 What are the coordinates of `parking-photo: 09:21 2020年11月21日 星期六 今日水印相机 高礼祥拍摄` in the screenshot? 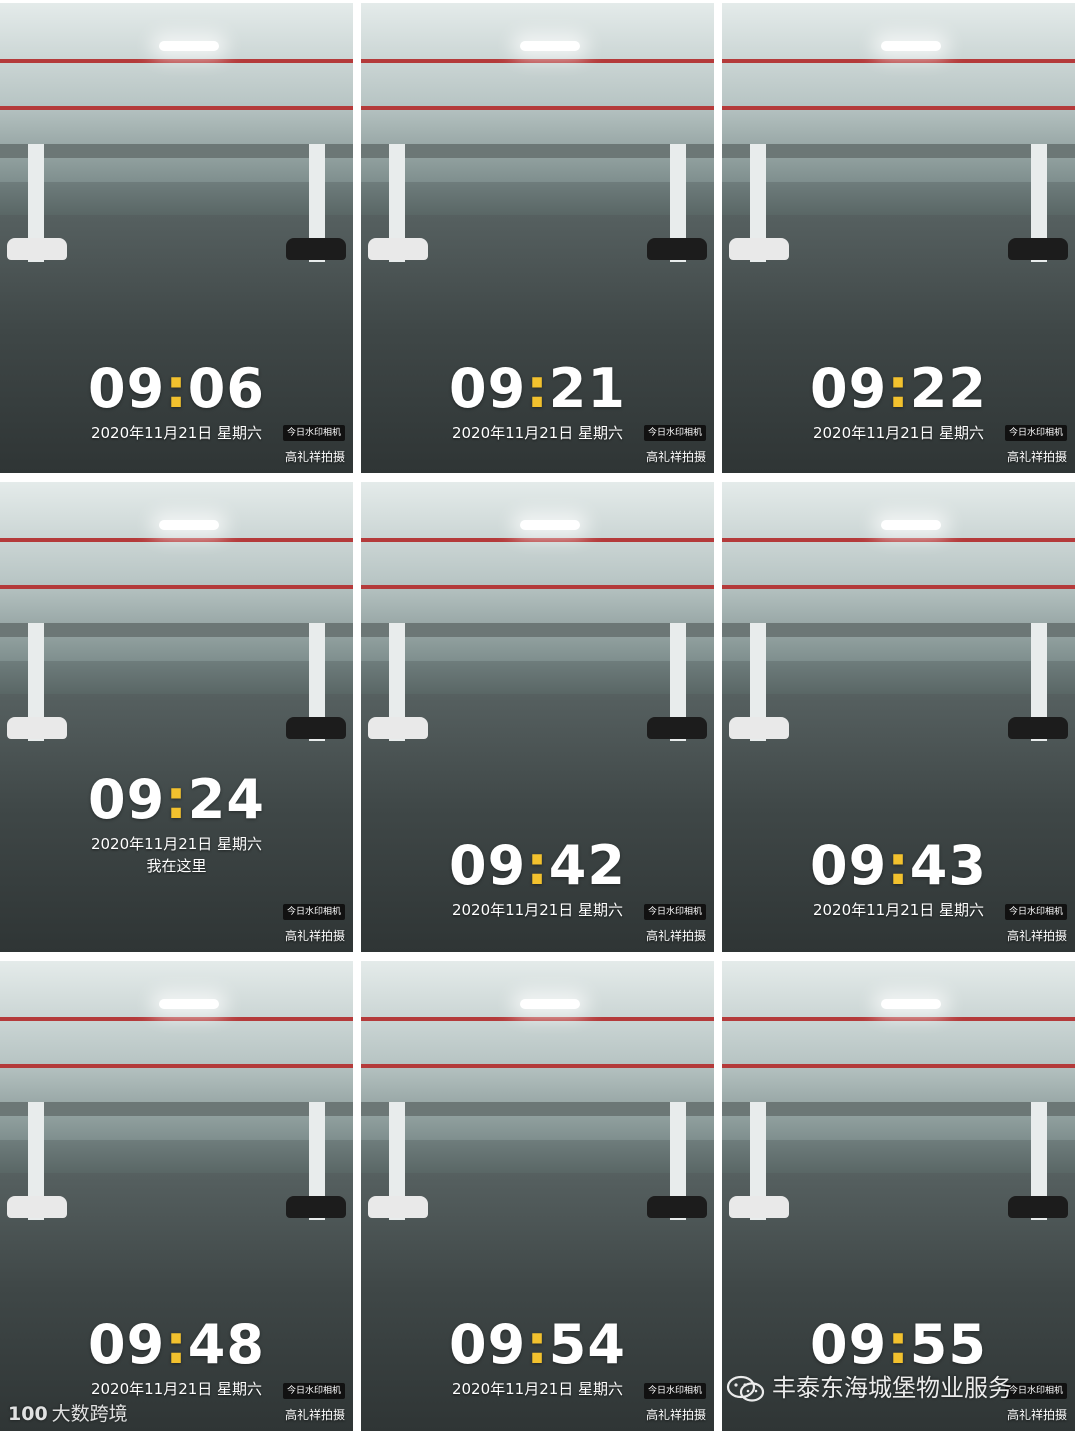 It's located at (537, 238).